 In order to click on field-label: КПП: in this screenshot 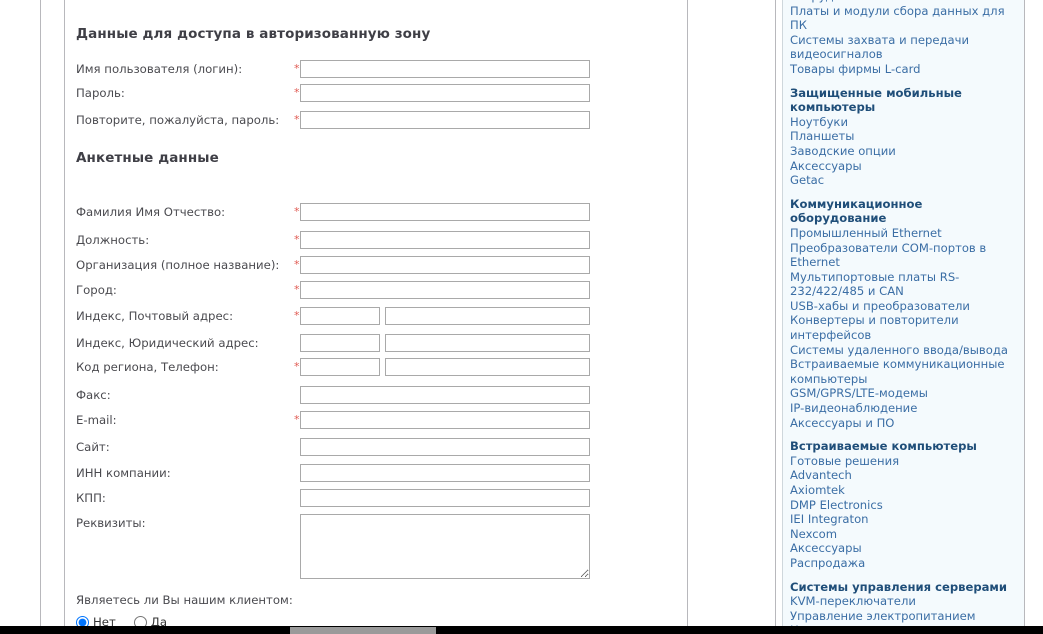, I will do `click(91, 498)`.